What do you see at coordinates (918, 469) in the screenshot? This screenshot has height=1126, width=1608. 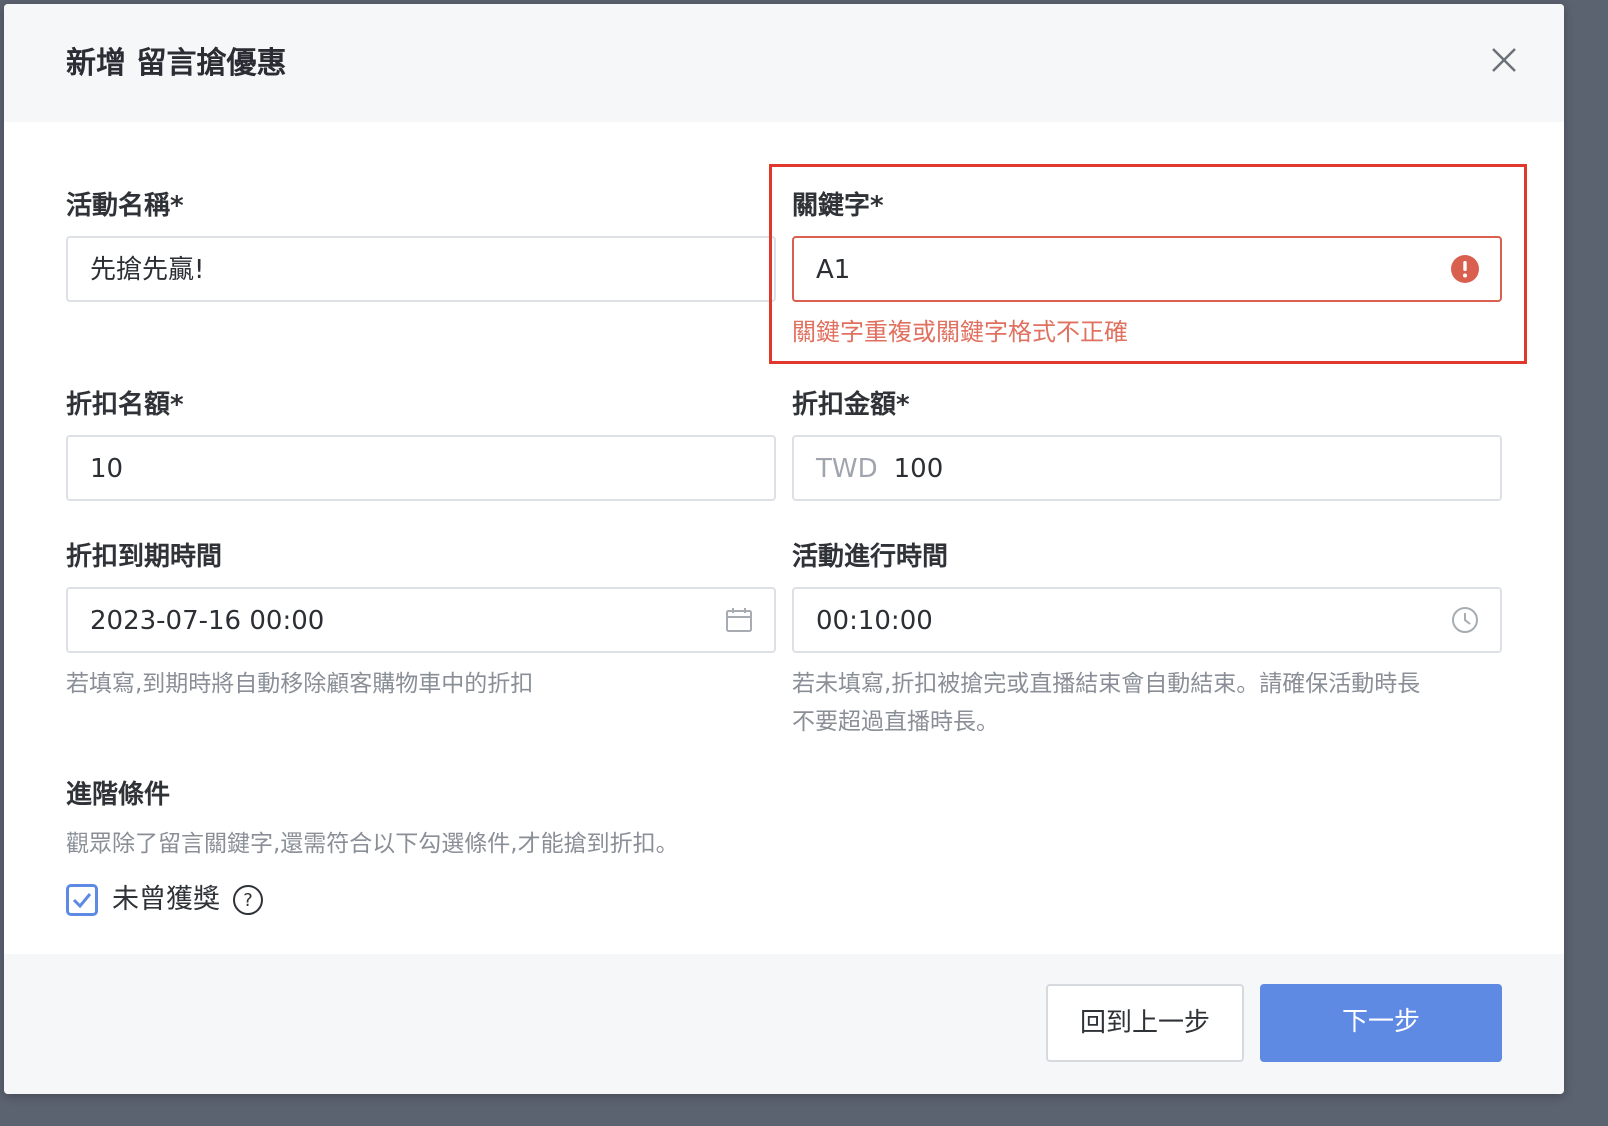 I see `amount-value: 100` at bounding box center [918, 469].